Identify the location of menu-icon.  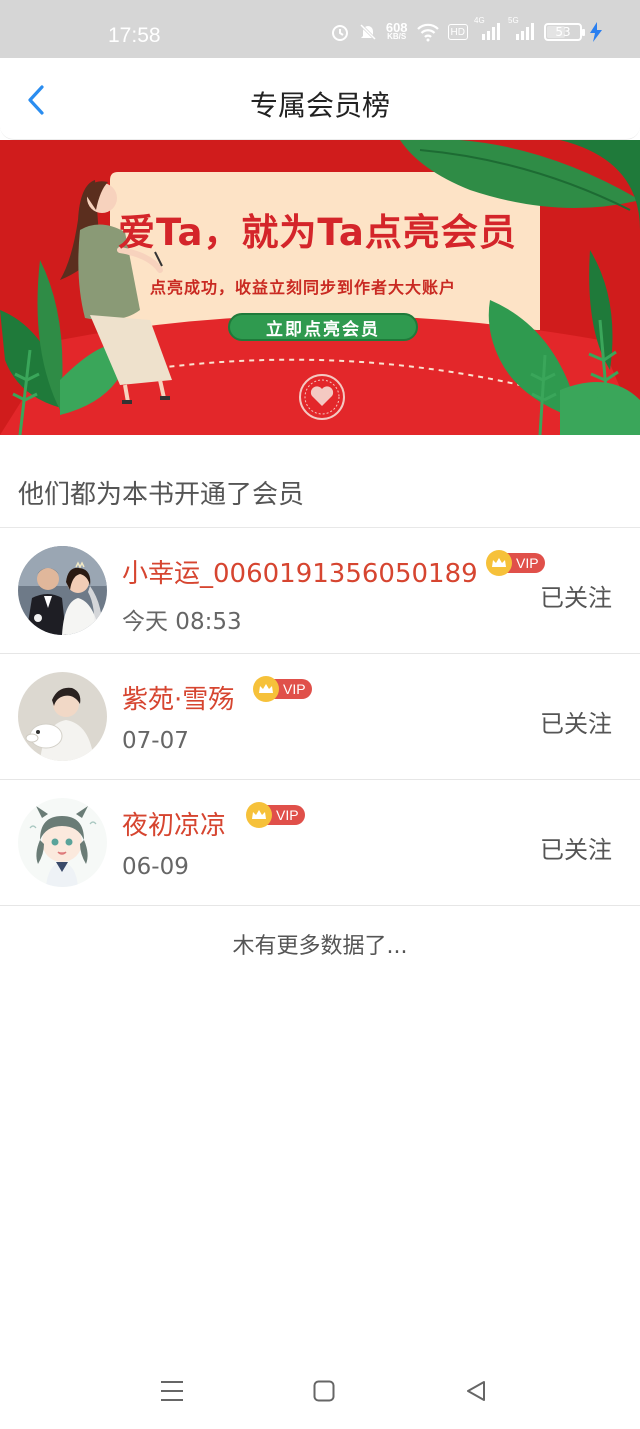
(172, 1391).